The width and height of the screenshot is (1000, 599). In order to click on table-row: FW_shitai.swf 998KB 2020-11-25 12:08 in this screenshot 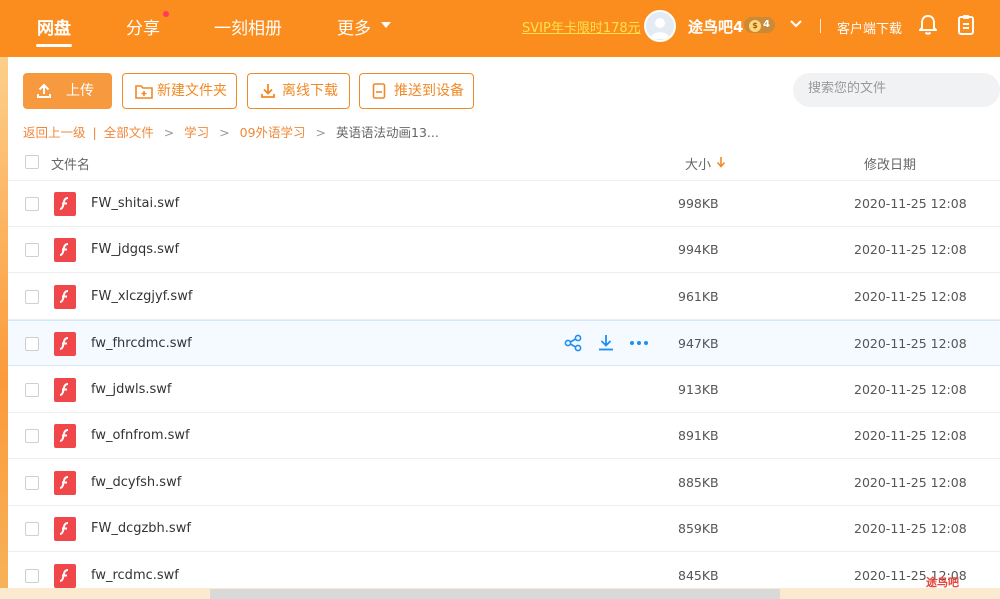, I will do `click(504, 204)`.